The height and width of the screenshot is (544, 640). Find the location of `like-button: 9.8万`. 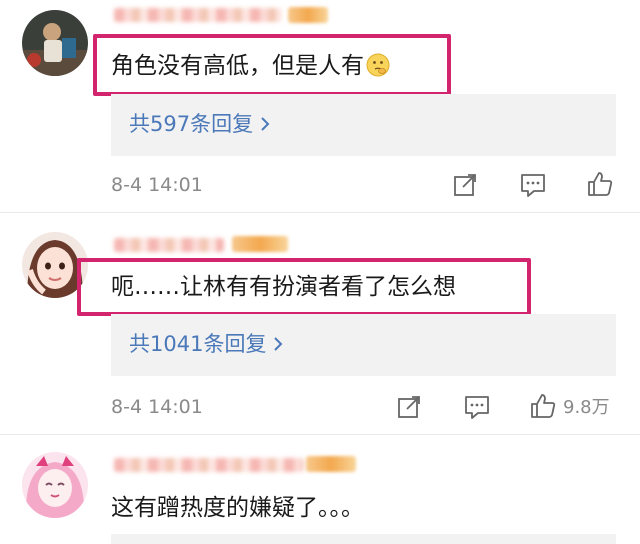

like-button: 9.8万 is located at coordinates (569, 406).